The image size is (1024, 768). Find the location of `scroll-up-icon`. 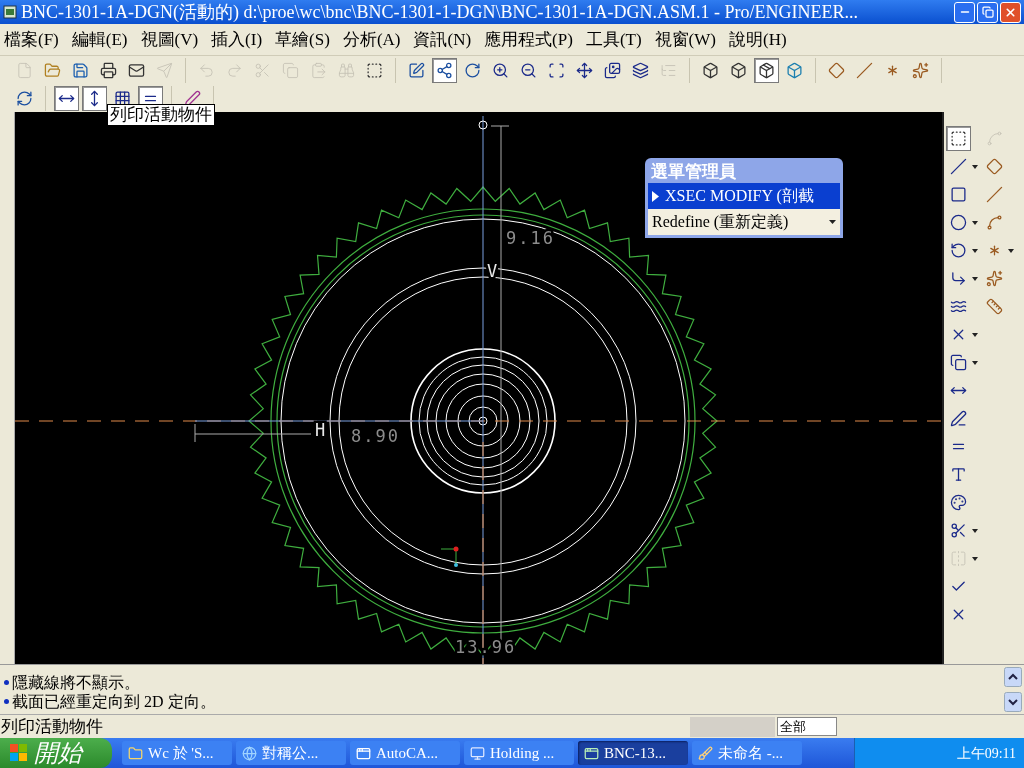

scroll-up-icon is located at coordinates (1013, 677).